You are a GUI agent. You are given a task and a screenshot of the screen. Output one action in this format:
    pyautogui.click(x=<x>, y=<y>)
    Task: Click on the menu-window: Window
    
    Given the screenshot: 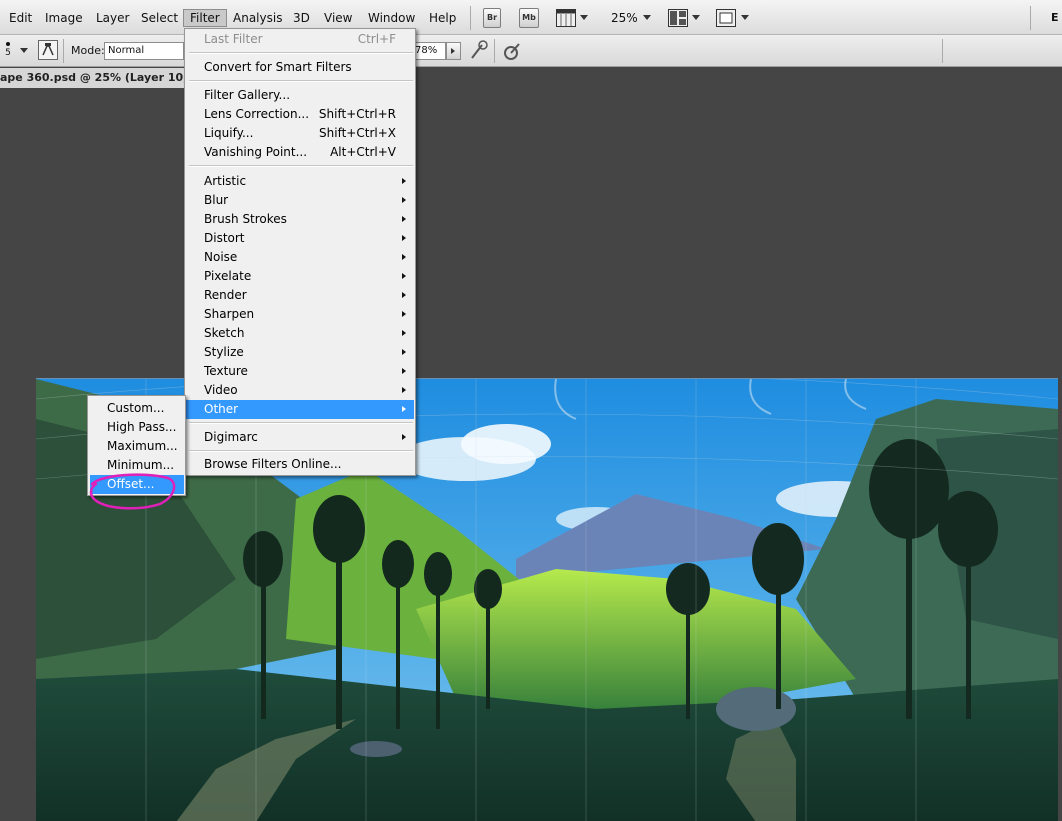 What is the action you would take?
    pyautogui.click(x=391, y=18)
    